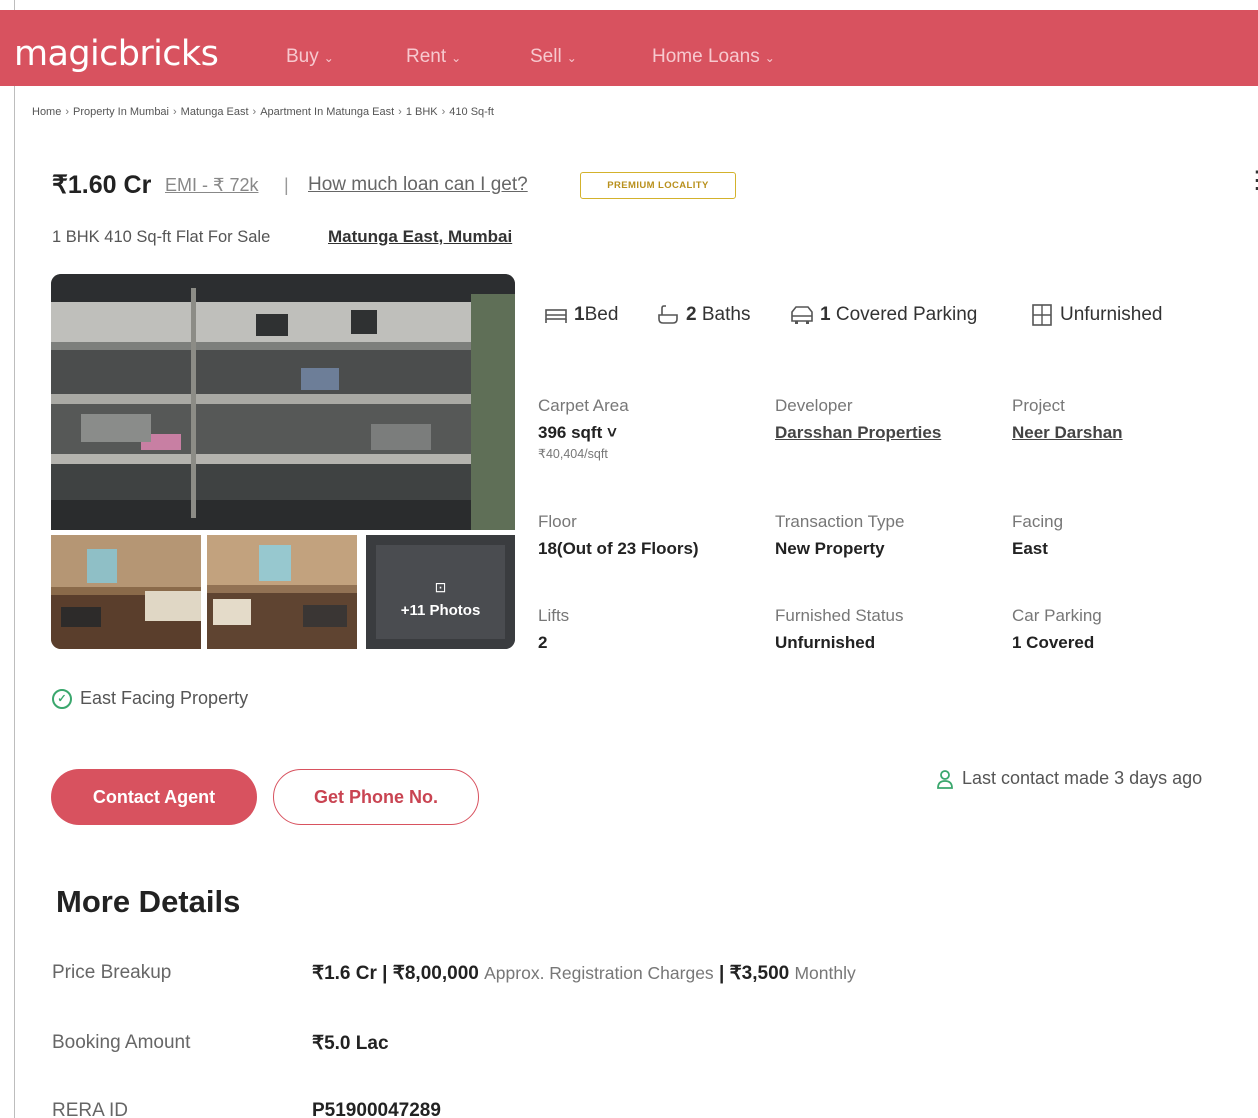 The height and width of the screenshot is (1118, 1258). Describe the element at coordinates (116, 54) in the screenshot. I see `magicbricks-logo: magicbricks` at that location.